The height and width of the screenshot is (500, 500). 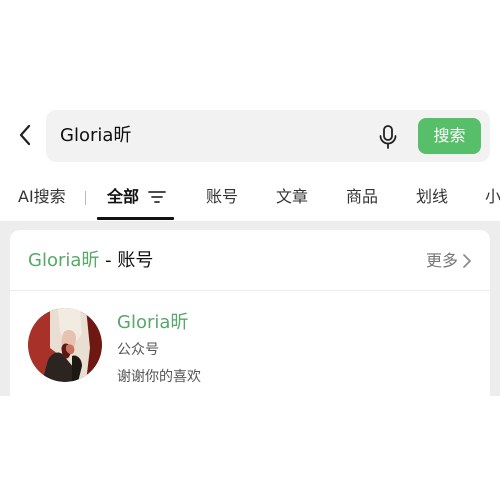 I want to click on search-bar: Gloria昕 搜索, so click(x=250, y=136).